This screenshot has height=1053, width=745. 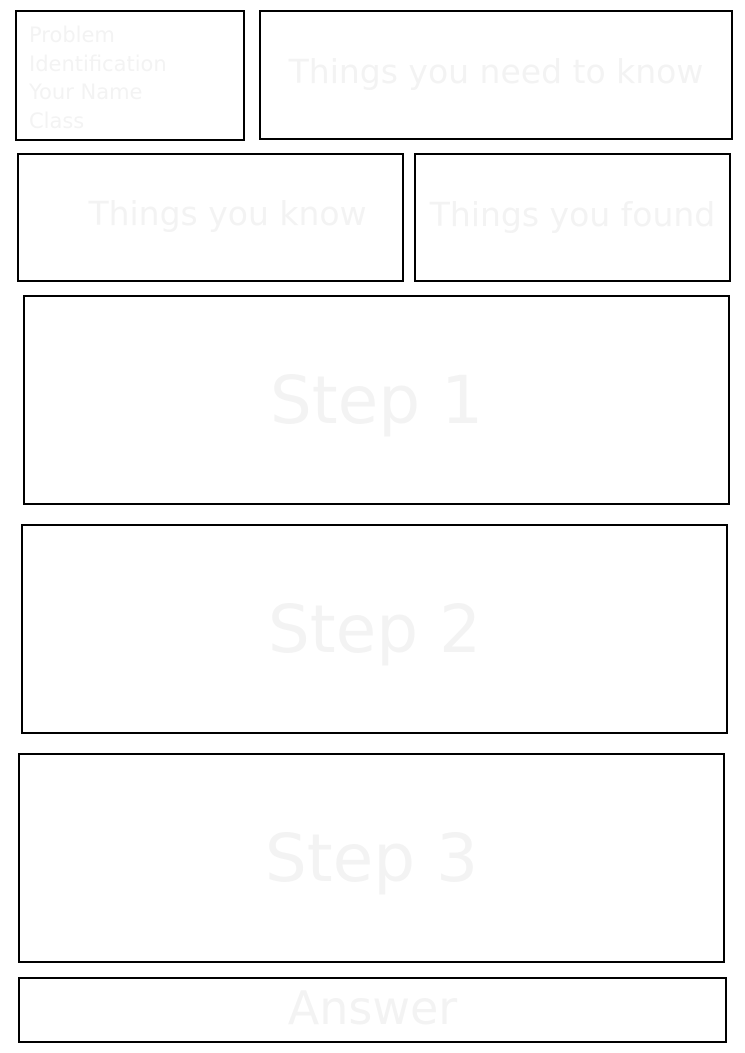 What do you see at coordinates (86, 92) in the screenshot?
I see `your-name-line: Your Name` at bounding box center [86, 92].